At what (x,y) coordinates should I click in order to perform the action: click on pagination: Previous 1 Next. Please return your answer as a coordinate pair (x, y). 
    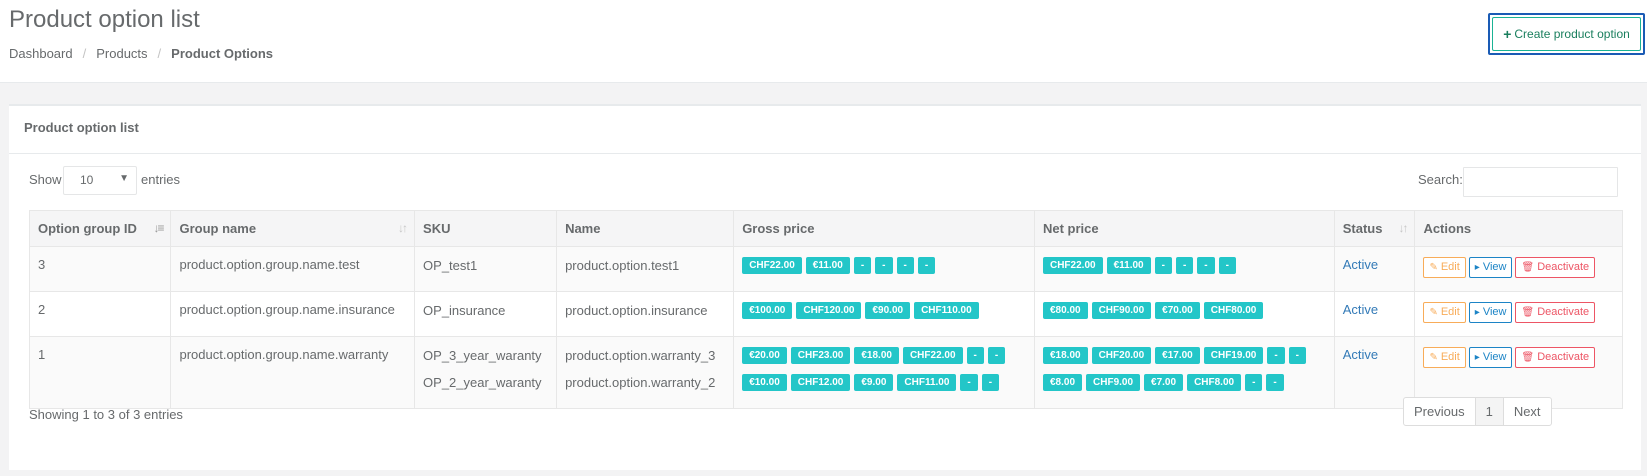
    Looking at the image, I should click on (1477, 411).